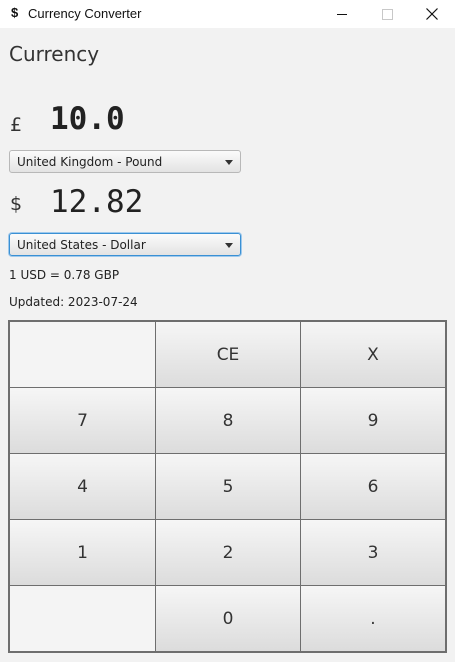 The height and width of the screenshot is (662, 455). Describe the element at coordinates (373, 354) in the screenshot. I see `backspace-button: X` at that location.